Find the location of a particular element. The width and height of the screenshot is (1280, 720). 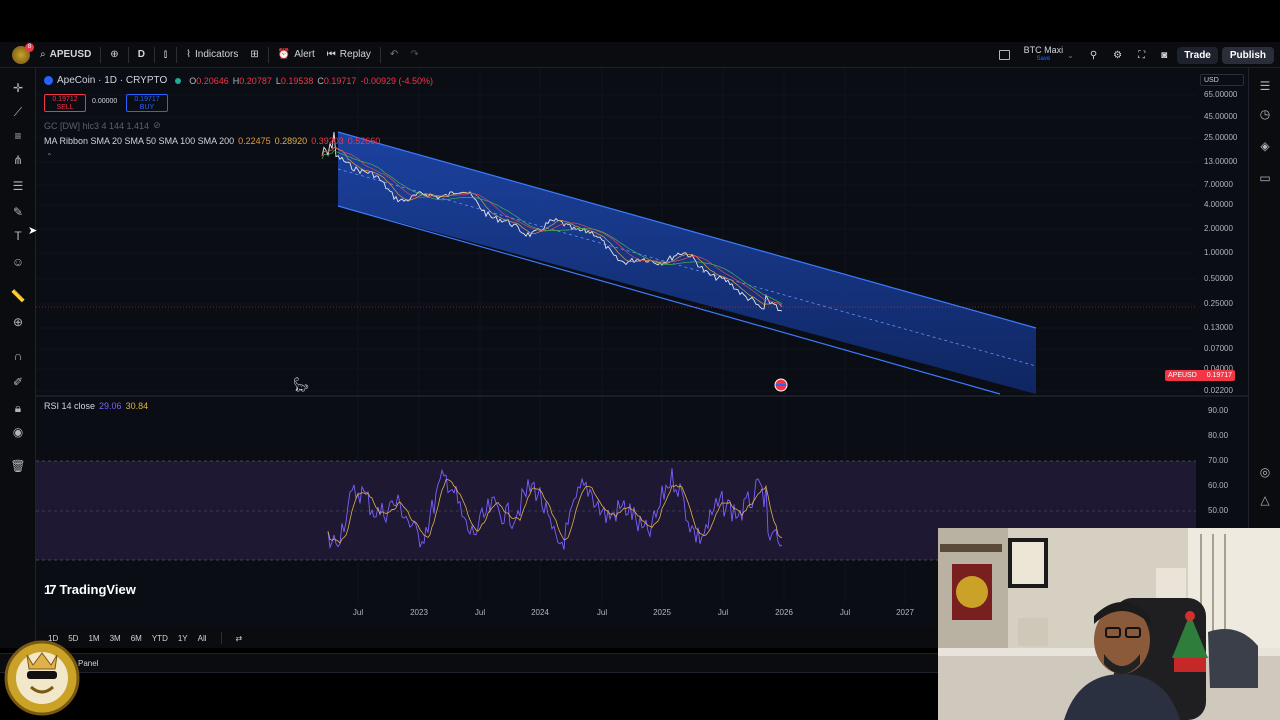

tradingview-logo: 17 TradingView is located at coordinates (90, 589).